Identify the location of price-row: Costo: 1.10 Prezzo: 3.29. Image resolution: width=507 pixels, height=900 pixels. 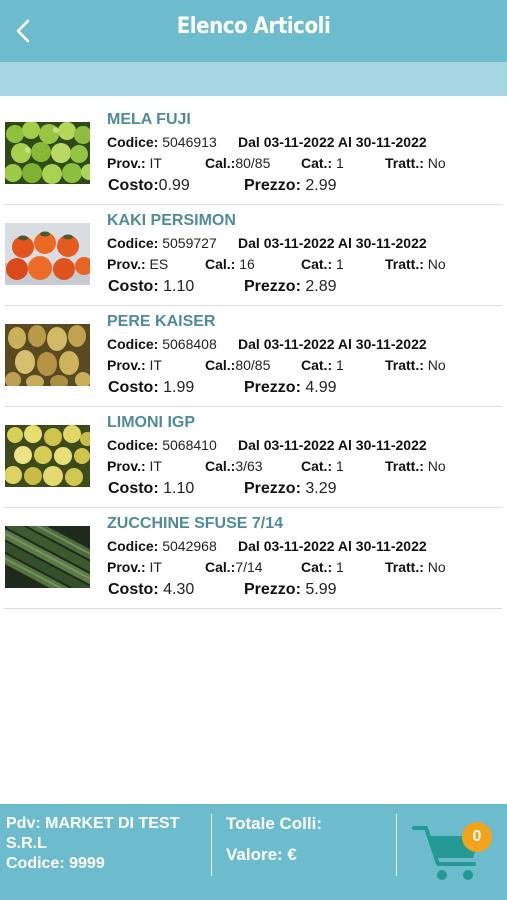
(304, 489).